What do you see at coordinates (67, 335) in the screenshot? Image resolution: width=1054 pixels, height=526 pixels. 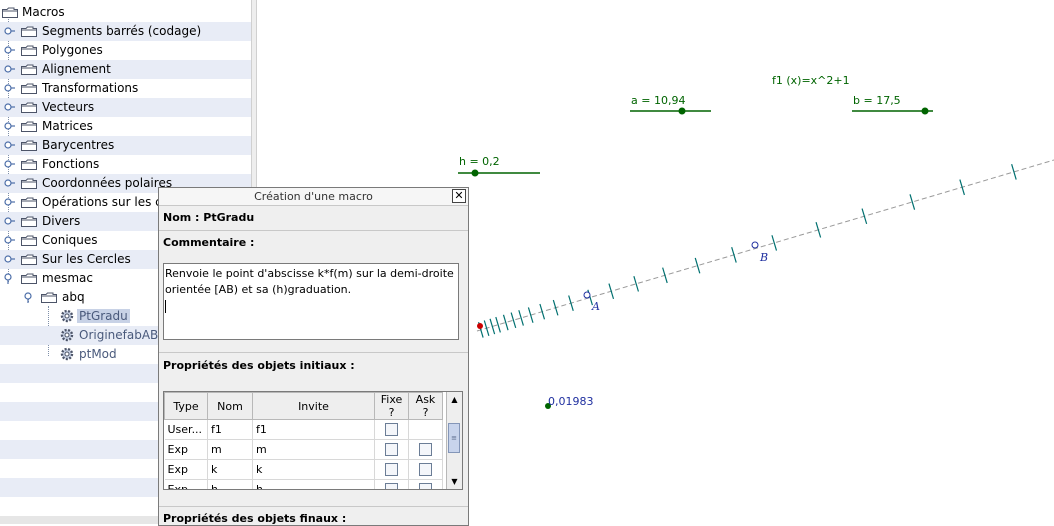 I see `gear-icon` at bounding box center [67, 335].